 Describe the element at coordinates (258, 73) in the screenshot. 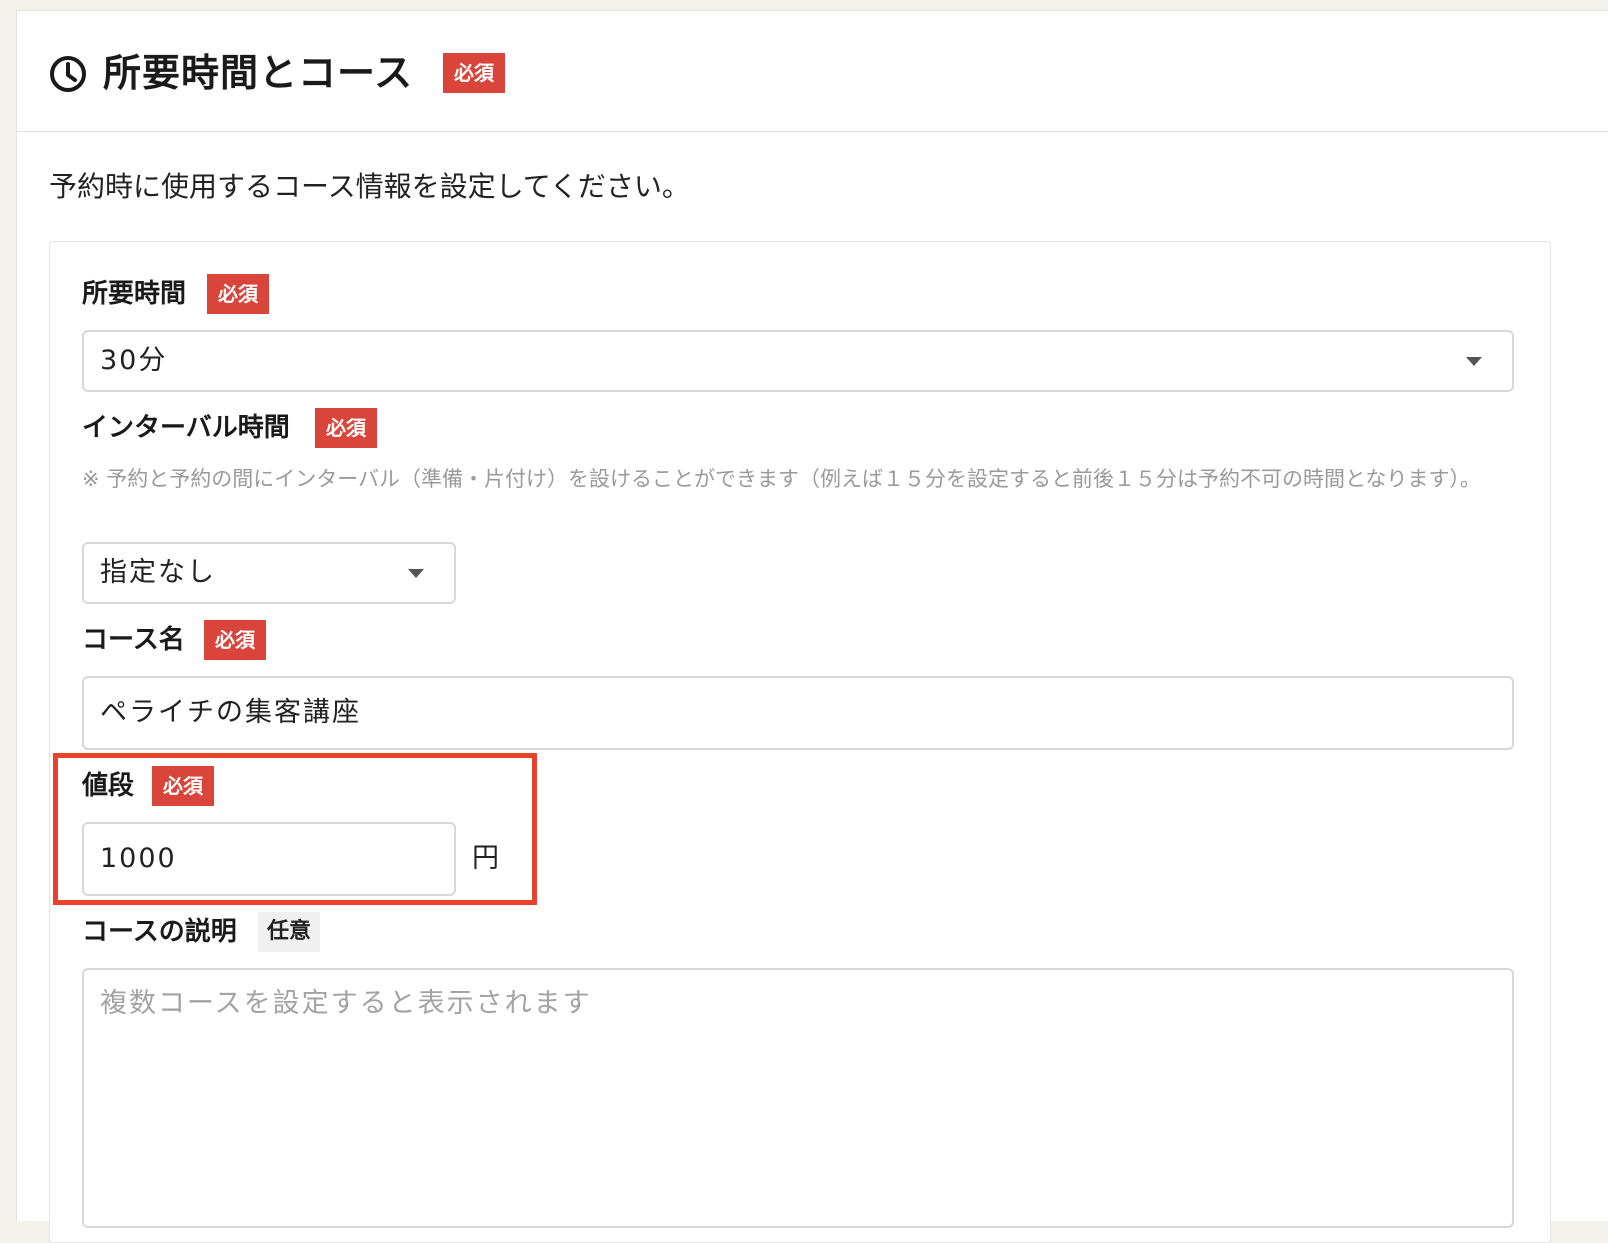

I see `panel-title: 所要時間とコース` at that location.